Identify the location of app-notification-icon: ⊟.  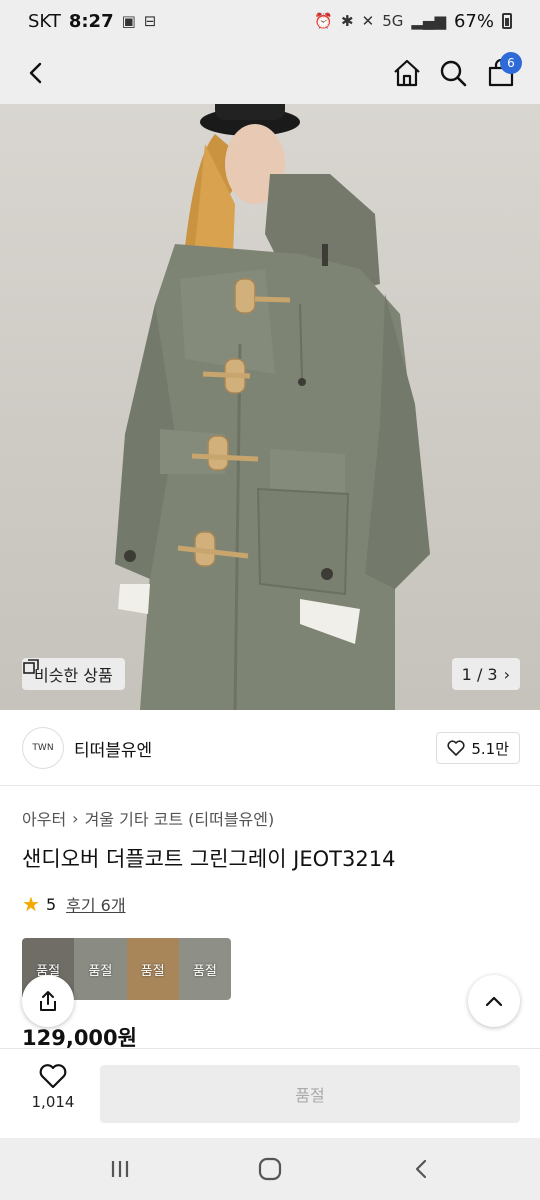
(150, 21).